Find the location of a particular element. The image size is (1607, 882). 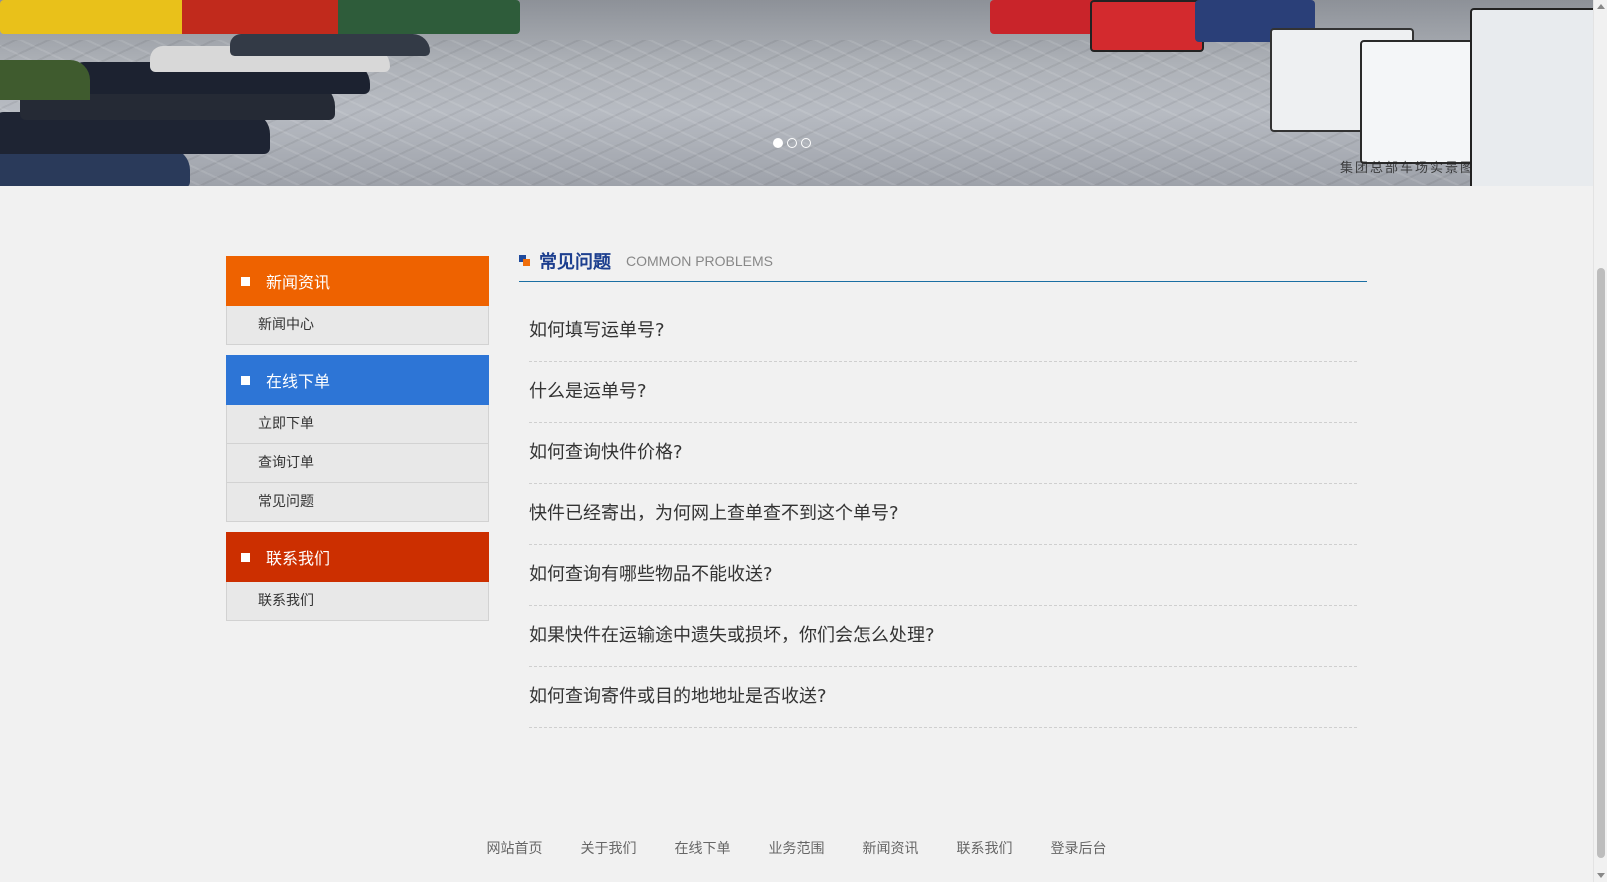

page-title: 常见问题 is located at coordinates (575, 262).